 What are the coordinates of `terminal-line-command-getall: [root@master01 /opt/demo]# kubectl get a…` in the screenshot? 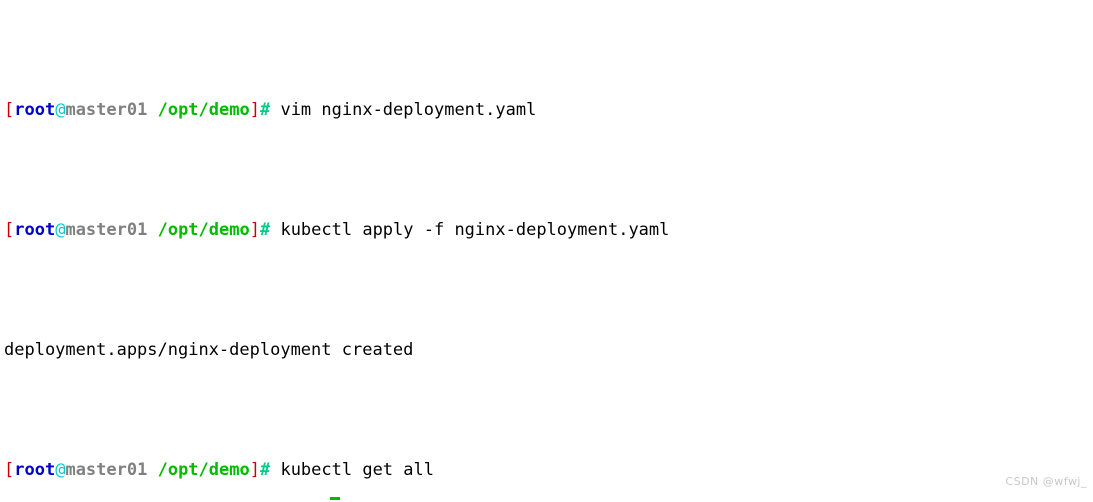 It's located at (454, 470).